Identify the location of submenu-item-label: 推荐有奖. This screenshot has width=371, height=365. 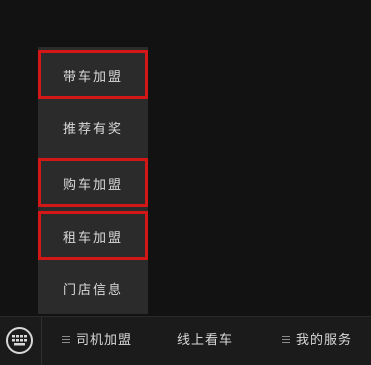
(92, 129).